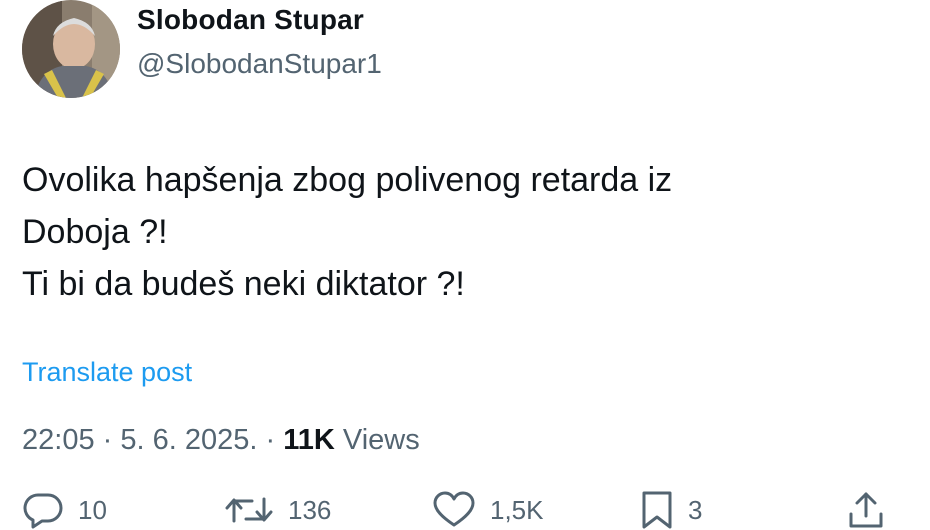 This screenshot has height=530, width=930. I want to click on bookmark-icon, so click(657, 510).